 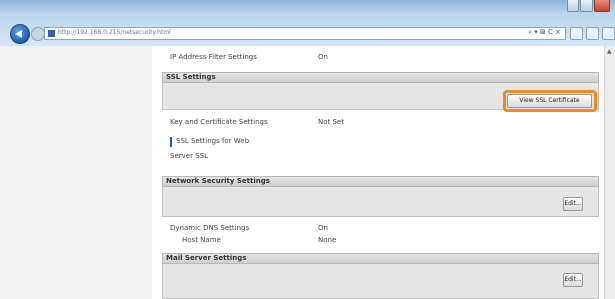 I want to click on ssl-web-item: SSL Settings for Web, so click(x=213, y=141).